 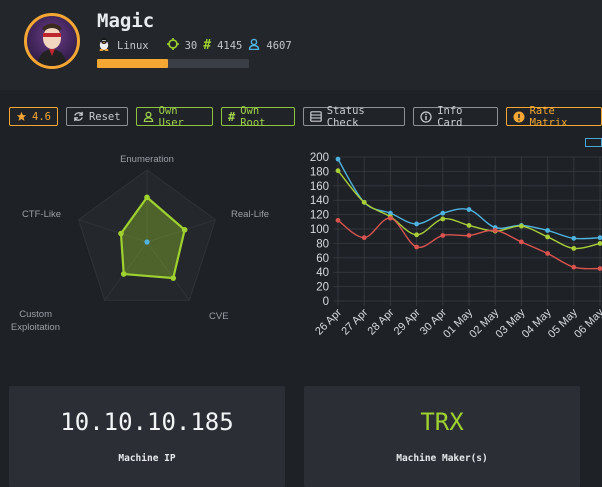 What do you see at coordinates (315, 116) in the screenshot?
I see `server-icon` at bounding box center [315, 116].